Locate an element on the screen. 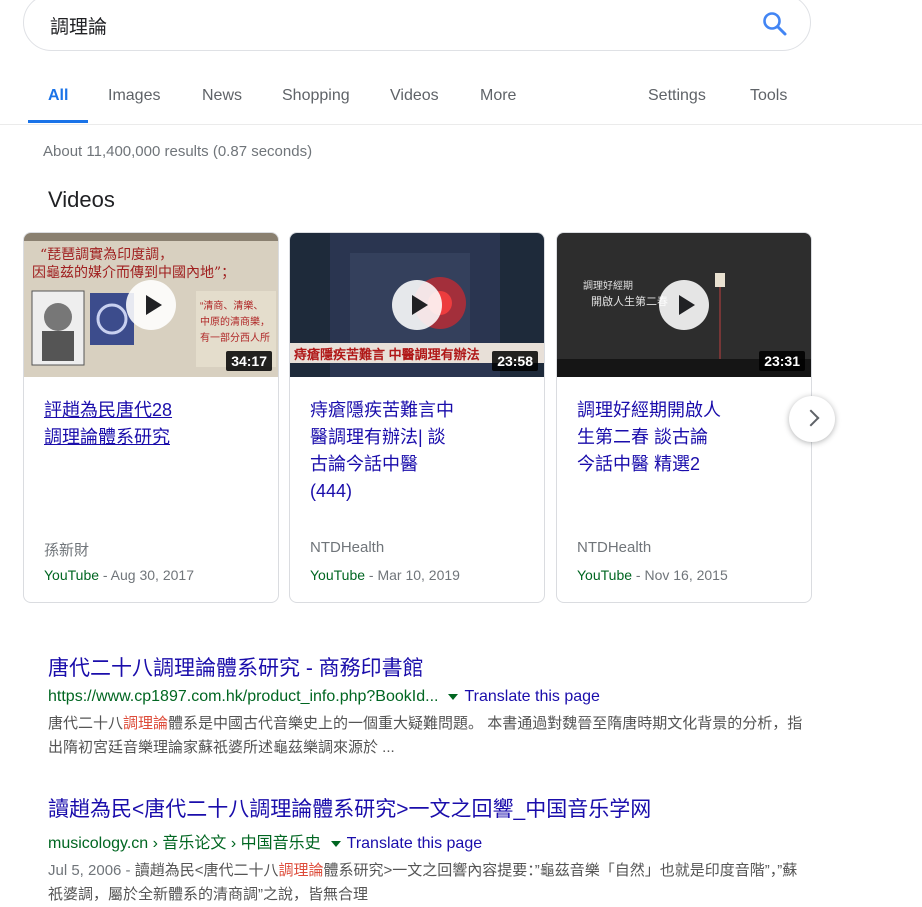 The height and width of the screenshot is (907, 922). search-icon is located at coordinates (775, 24).